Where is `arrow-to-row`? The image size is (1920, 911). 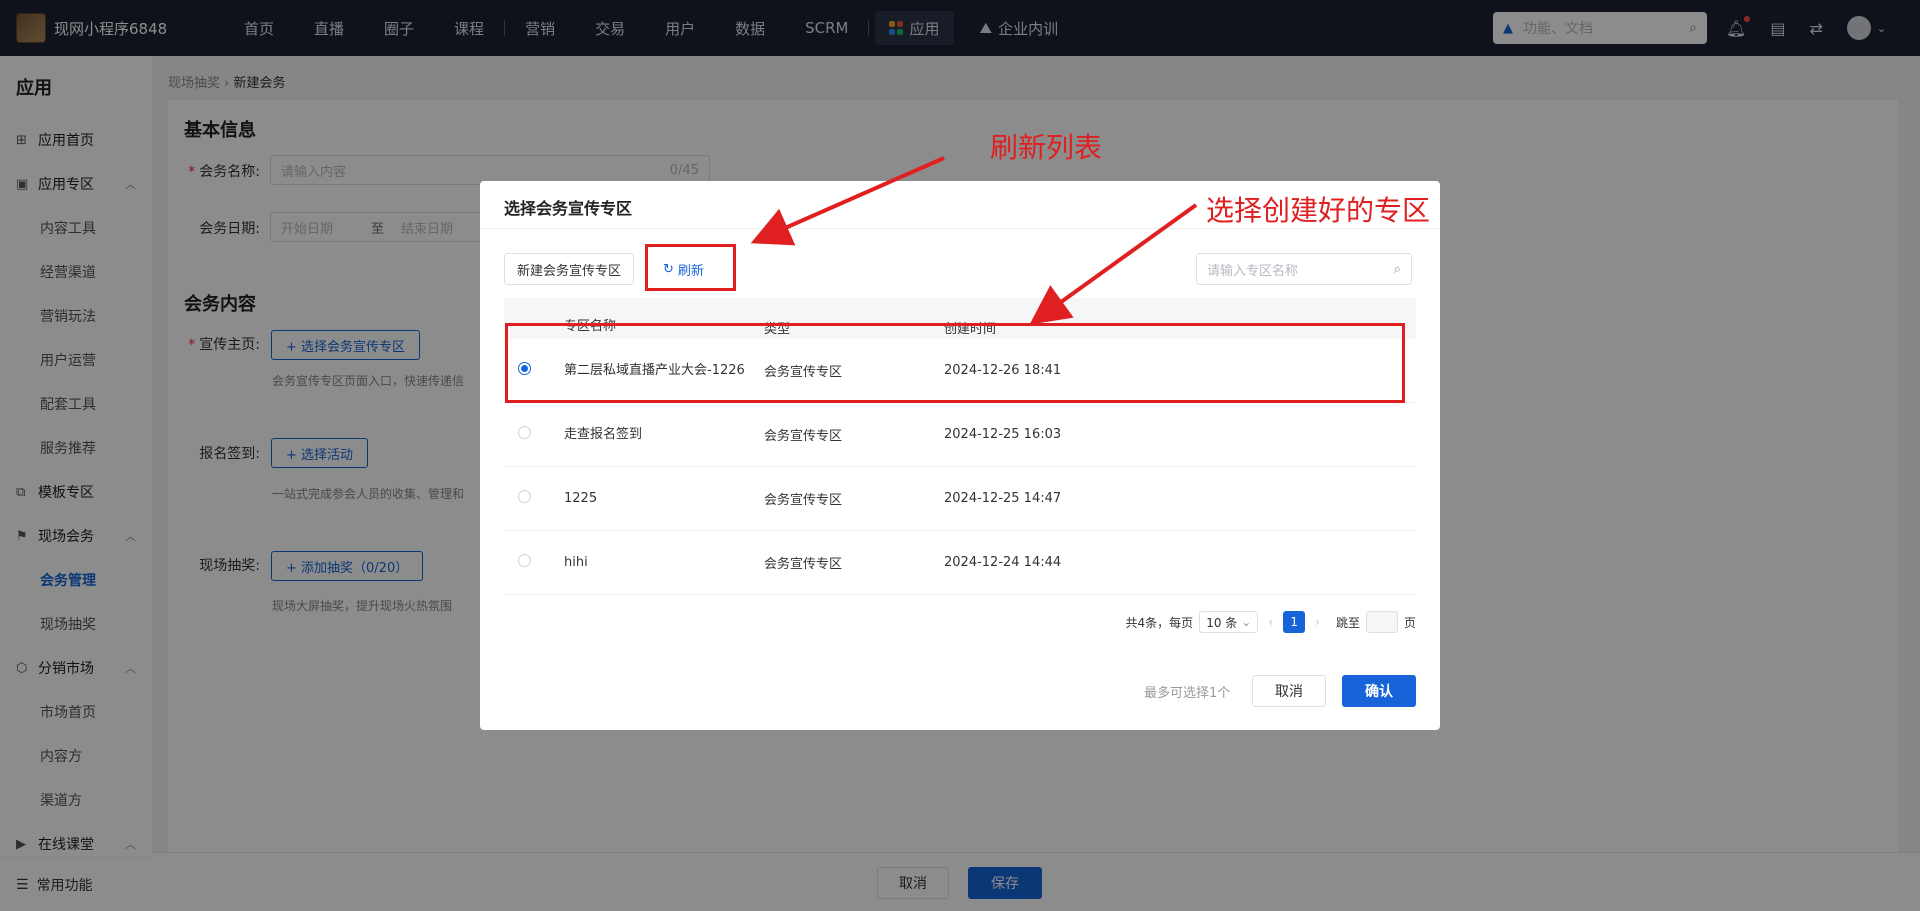
arrow-to-row is located at coordinates (1113, 264).